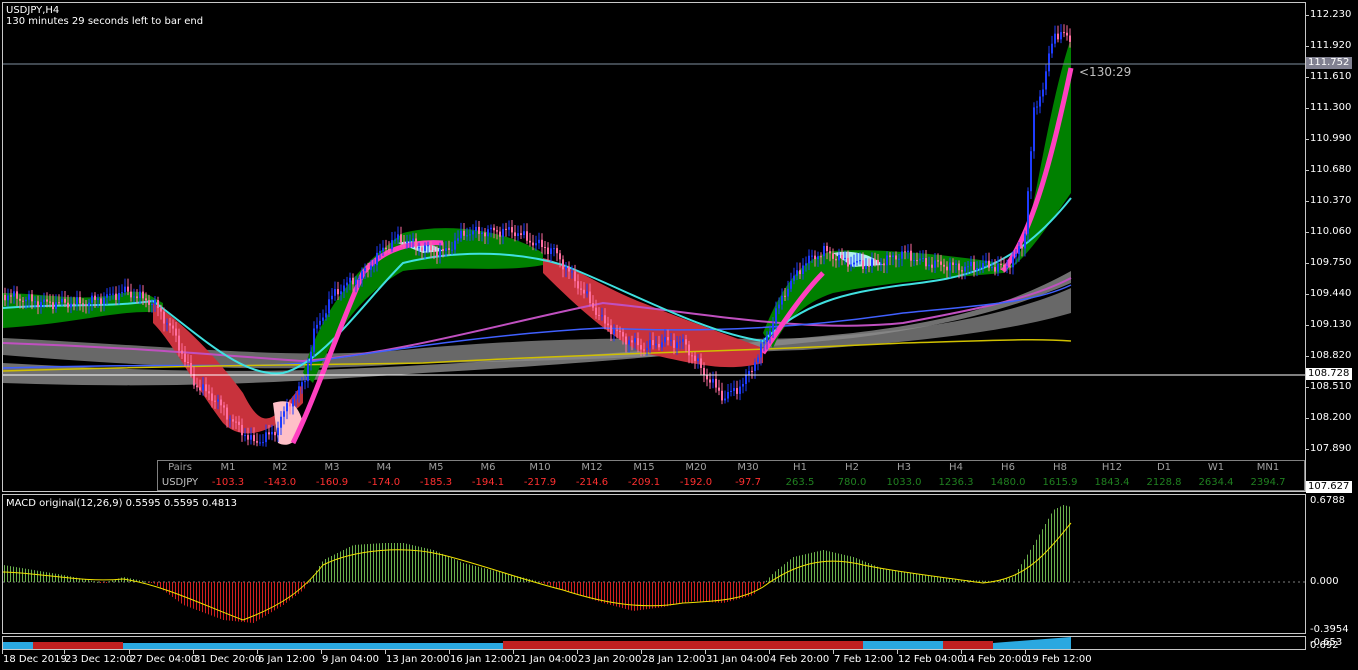 The image size is (1358, 670). I want to click on table-header-cell: D1, so click(1164, 467).